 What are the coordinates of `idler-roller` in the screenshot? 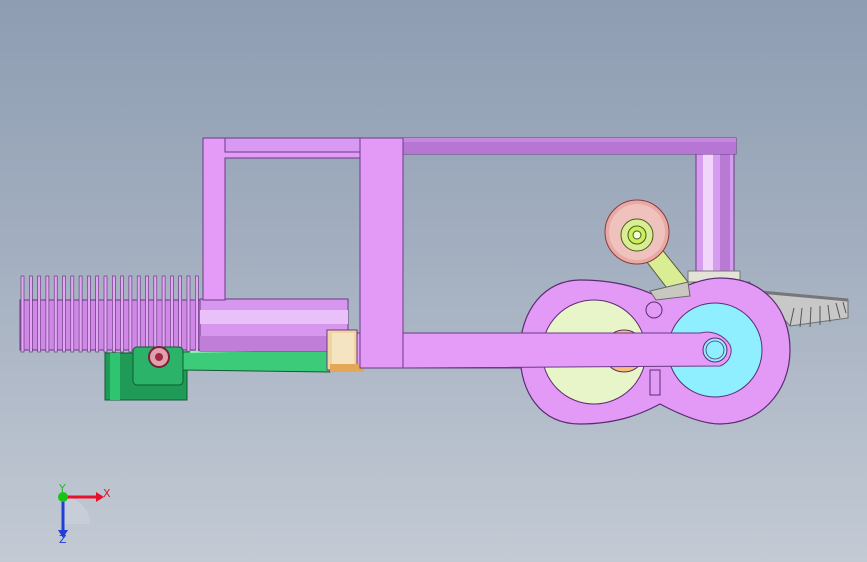 It's located at (637, 232).